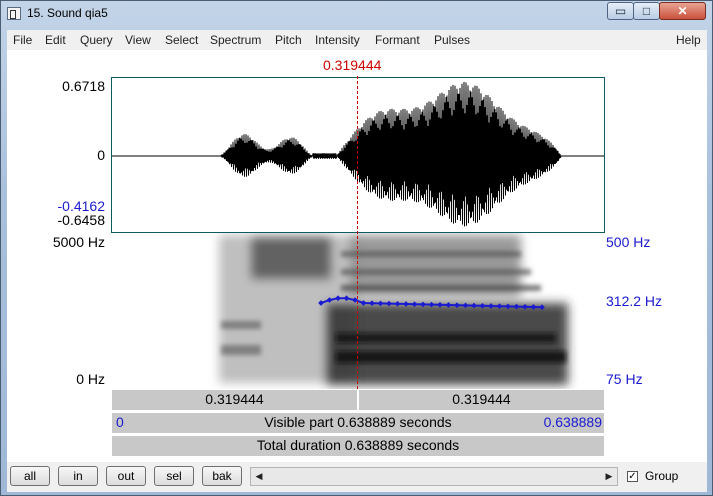  I want to click on close-button: ✕, so click(682, 11).